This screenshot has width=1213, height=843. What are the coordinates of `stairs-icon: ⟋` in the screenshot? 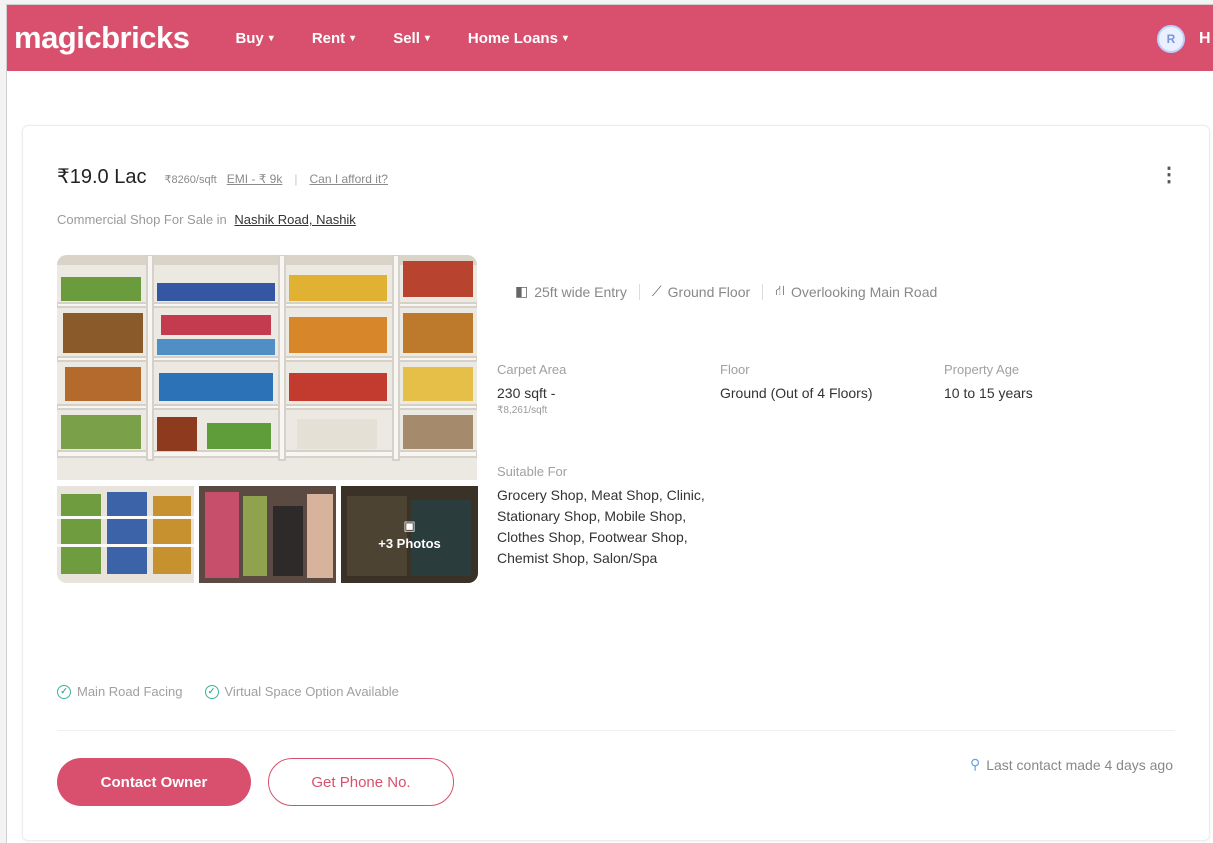 It's located at (656, 291).